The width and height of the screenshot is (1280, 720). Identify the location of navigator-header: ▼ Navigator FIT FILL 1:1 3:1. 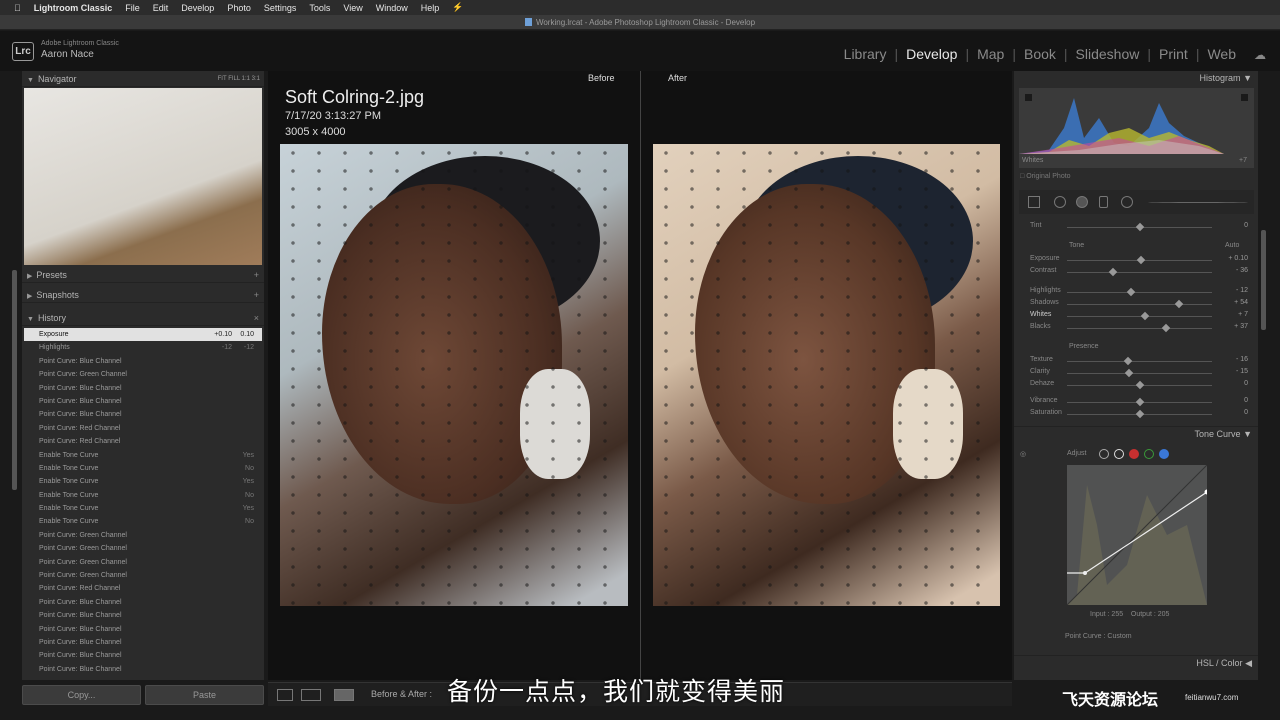
(143, 79).